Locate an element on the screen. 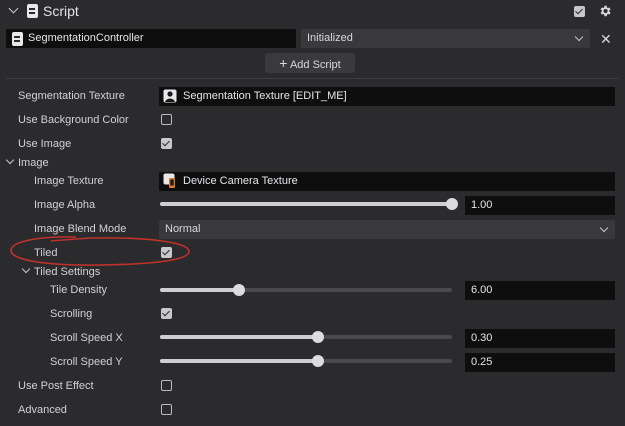 Image resolution: width=625 pixels, height=426 pixels. prop-label: Segmentation Texture is located at coordinates (71, 96).